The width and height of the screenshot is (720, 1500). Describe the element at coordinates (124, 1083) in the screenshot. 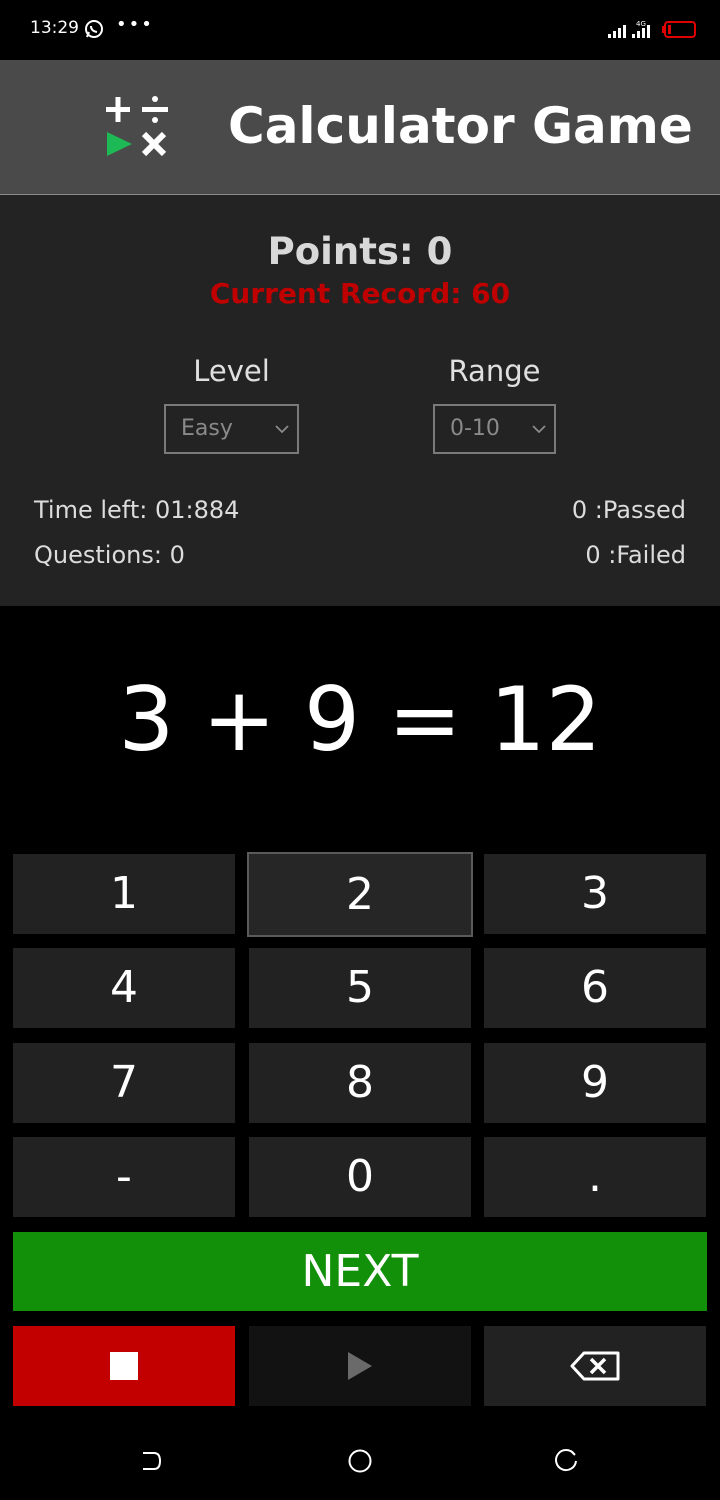

I see `key-7: 7` at that location.